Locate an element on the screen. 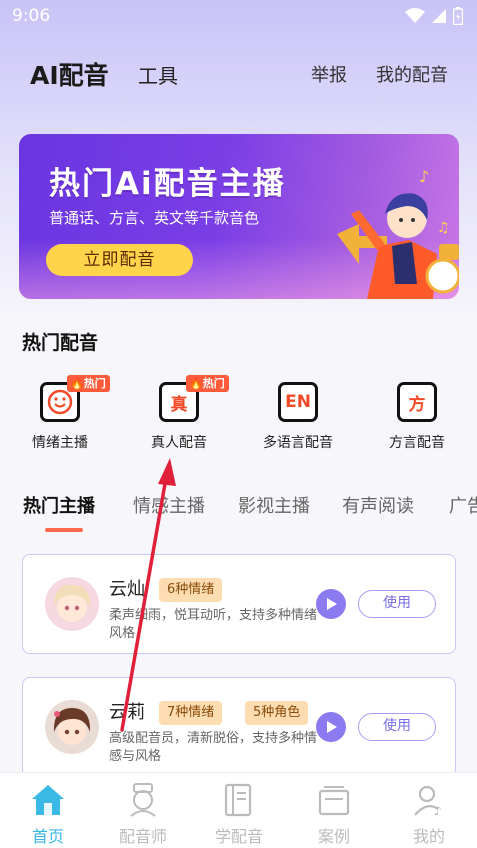 The image size is (477, 848). active-tab-indicator is located at coordinates (64, 530).